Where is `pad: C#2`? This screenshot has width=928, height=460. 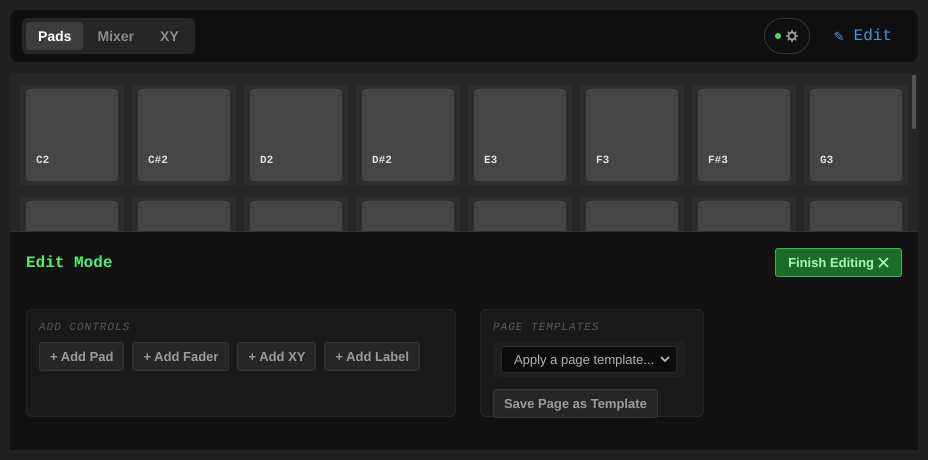
pad: C#2 is located at coordinates (184, 135).